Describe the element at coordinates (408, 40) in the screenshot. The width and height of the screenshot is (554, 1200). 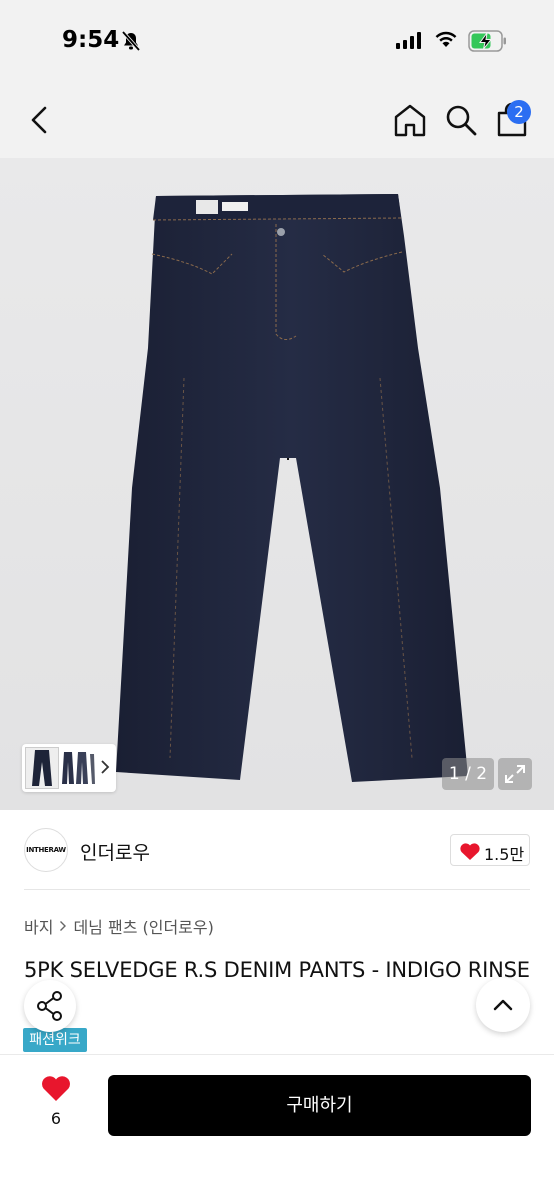
I see `cellular-signal-icon` at that location.